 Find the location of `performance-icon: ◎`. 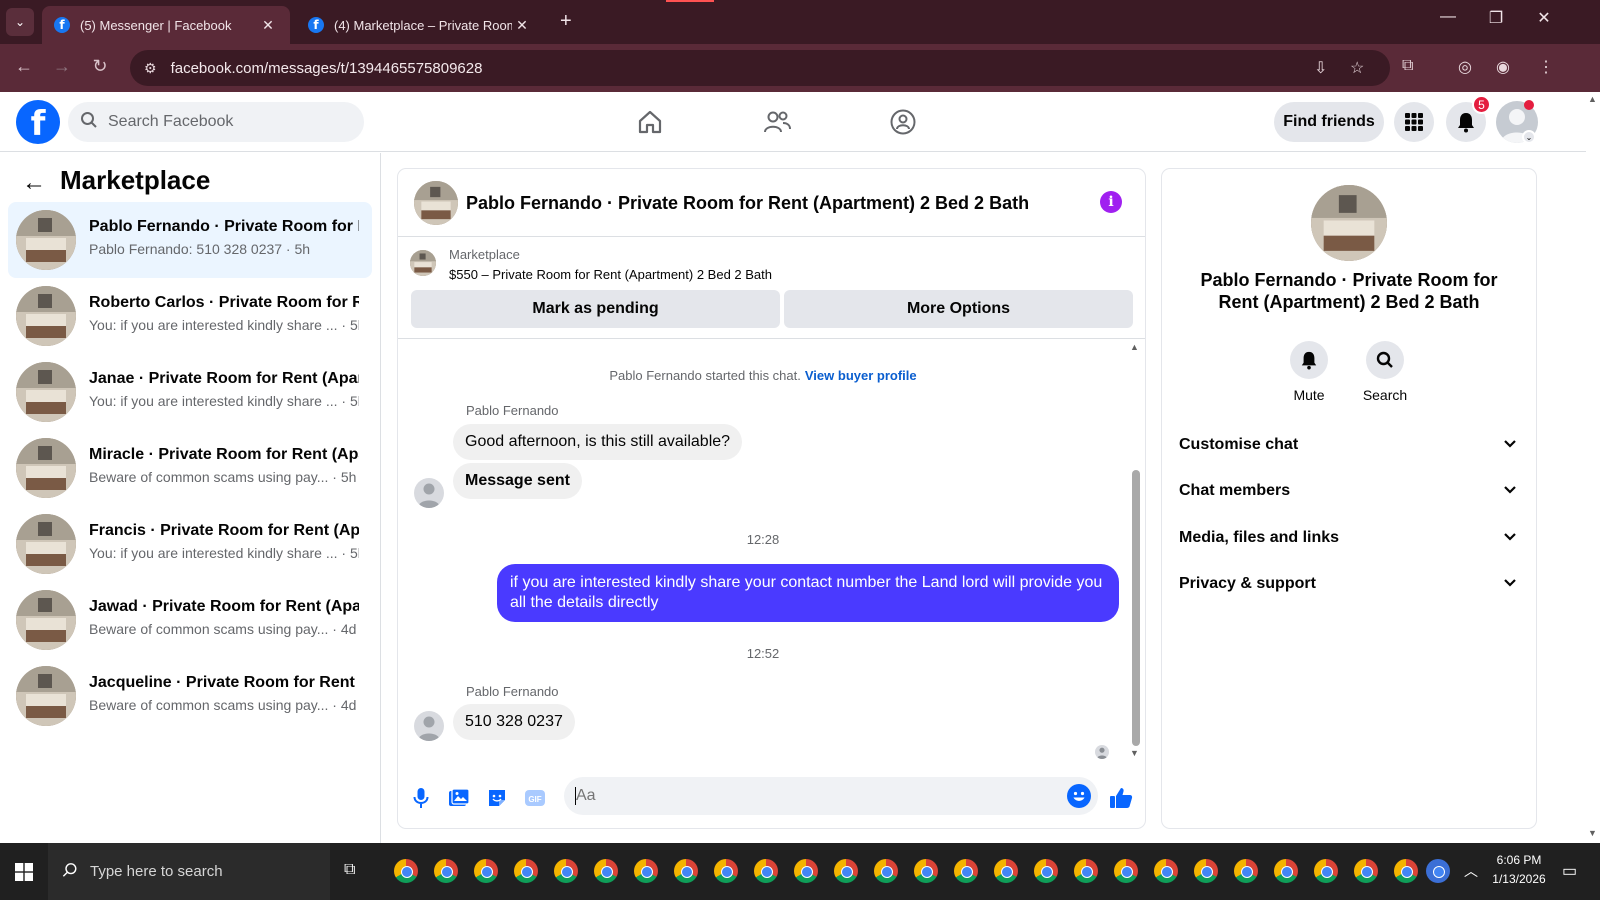

performance-icon: ◎ is located at coordinates (1465, 67).